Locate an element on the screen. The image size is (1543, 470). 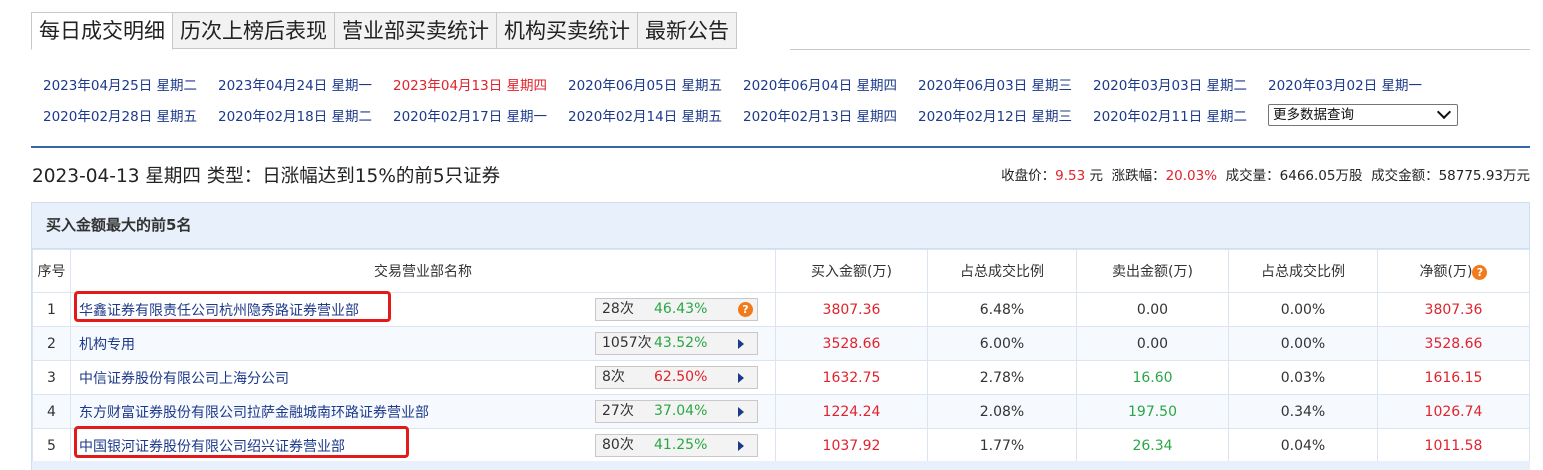
appearance-count: 80次 is located at coordinates (618, 445).